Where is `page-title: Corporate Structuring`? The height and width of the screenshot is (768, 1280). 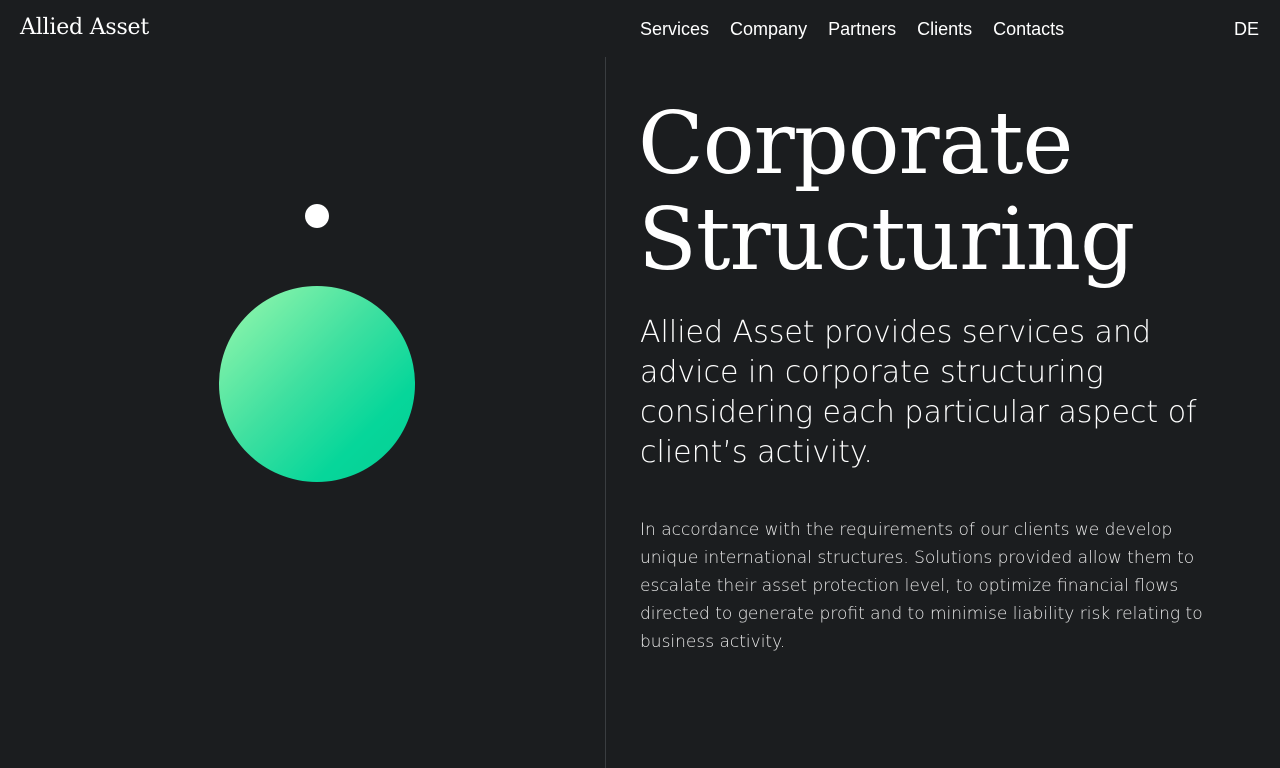 page-title: Corporate Structuring is located at coordinates (886, 192).